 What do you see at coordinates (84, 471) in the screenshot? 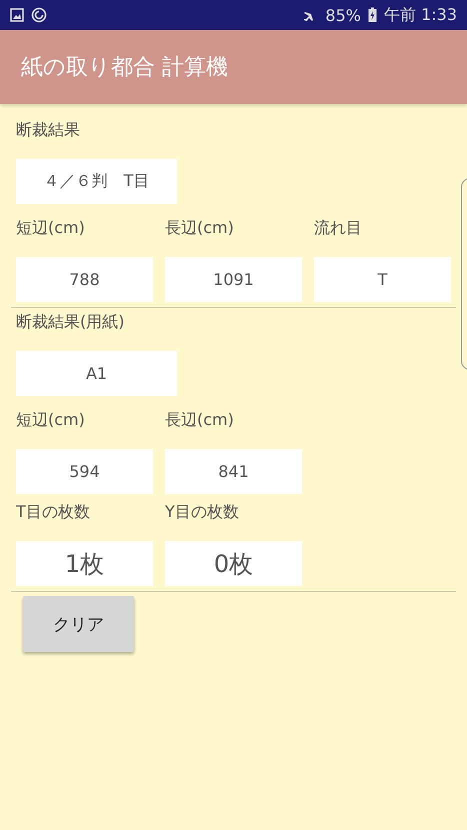
I see `value-field: 594` at bounding box center [84, 471].